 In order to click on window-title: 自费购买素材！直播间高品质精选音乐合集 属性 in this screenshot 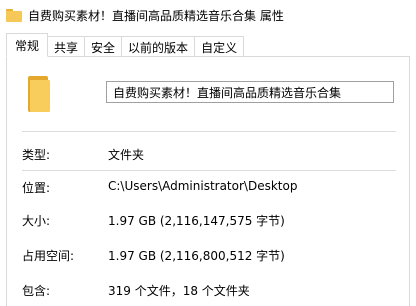, I will do `click(156, 15)`.